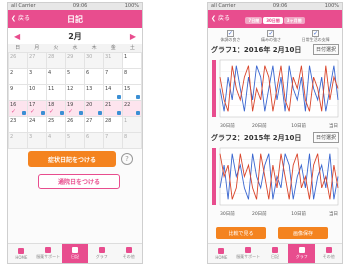 This screenshot has height=264, width=350. Describe the element at coordinates (132, 92) in the screenshot. I see `calendar-day: 15` at that location.